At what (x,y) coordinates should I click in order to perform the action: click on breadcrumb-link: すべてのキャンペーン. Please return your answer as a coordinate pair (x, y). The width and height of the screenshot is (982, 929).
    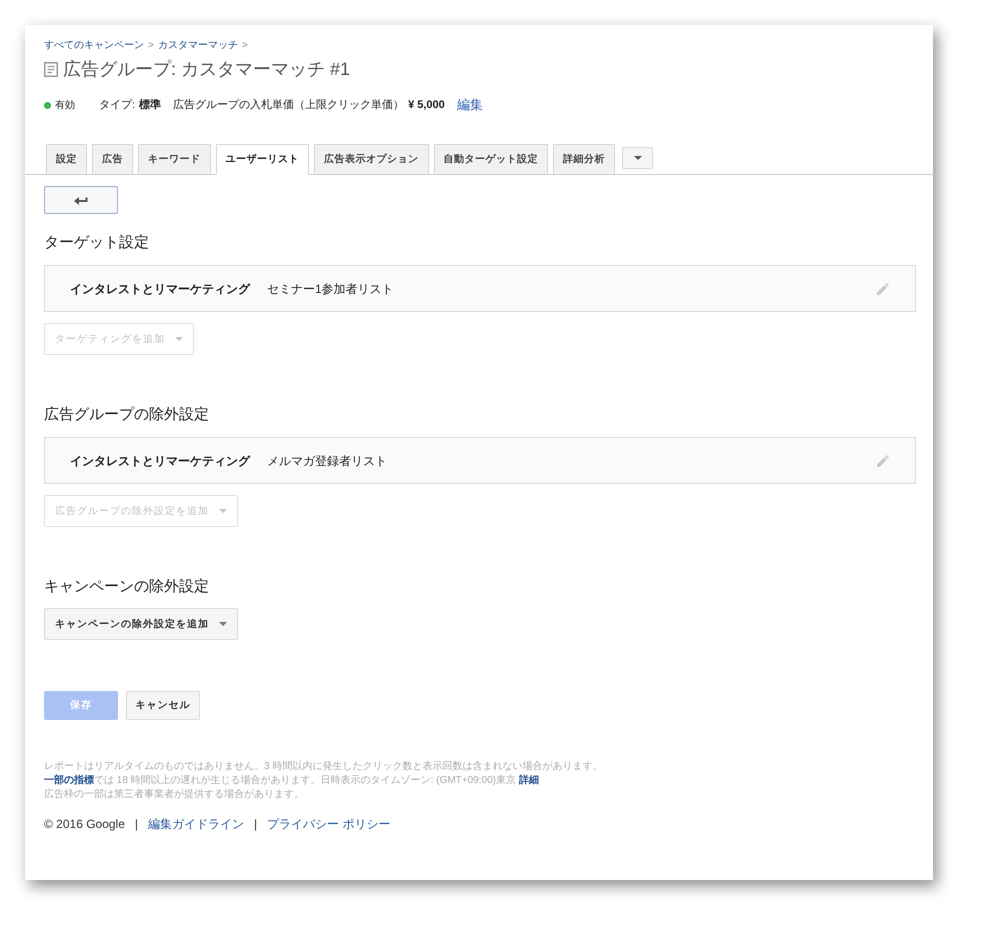
    Looking at the image, I should click on (94, 46).